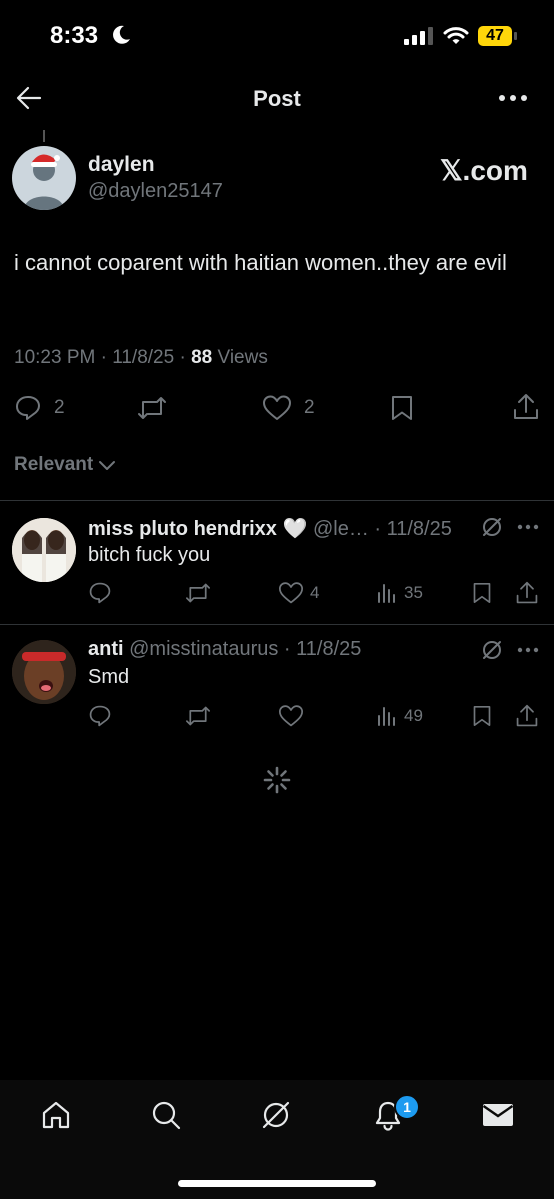 The image size is (554, 1199). What do you see at coordinates (513, 98) in the screenshot?
I see `more-options-button` at bounding box center [513, 98].